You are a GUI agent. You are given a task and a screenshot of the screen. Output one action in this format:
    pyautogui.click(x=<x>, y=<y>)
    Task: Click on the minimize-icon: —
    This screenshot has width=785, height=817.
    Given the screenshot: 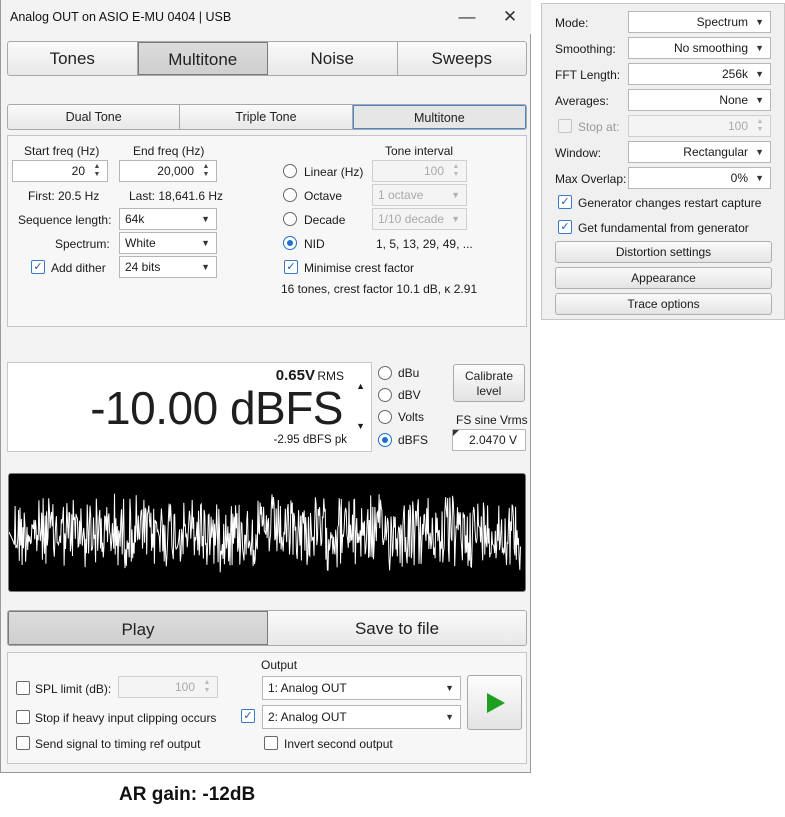 What is the action you would take?
    pyautogui.click(x=467, y=17)
    